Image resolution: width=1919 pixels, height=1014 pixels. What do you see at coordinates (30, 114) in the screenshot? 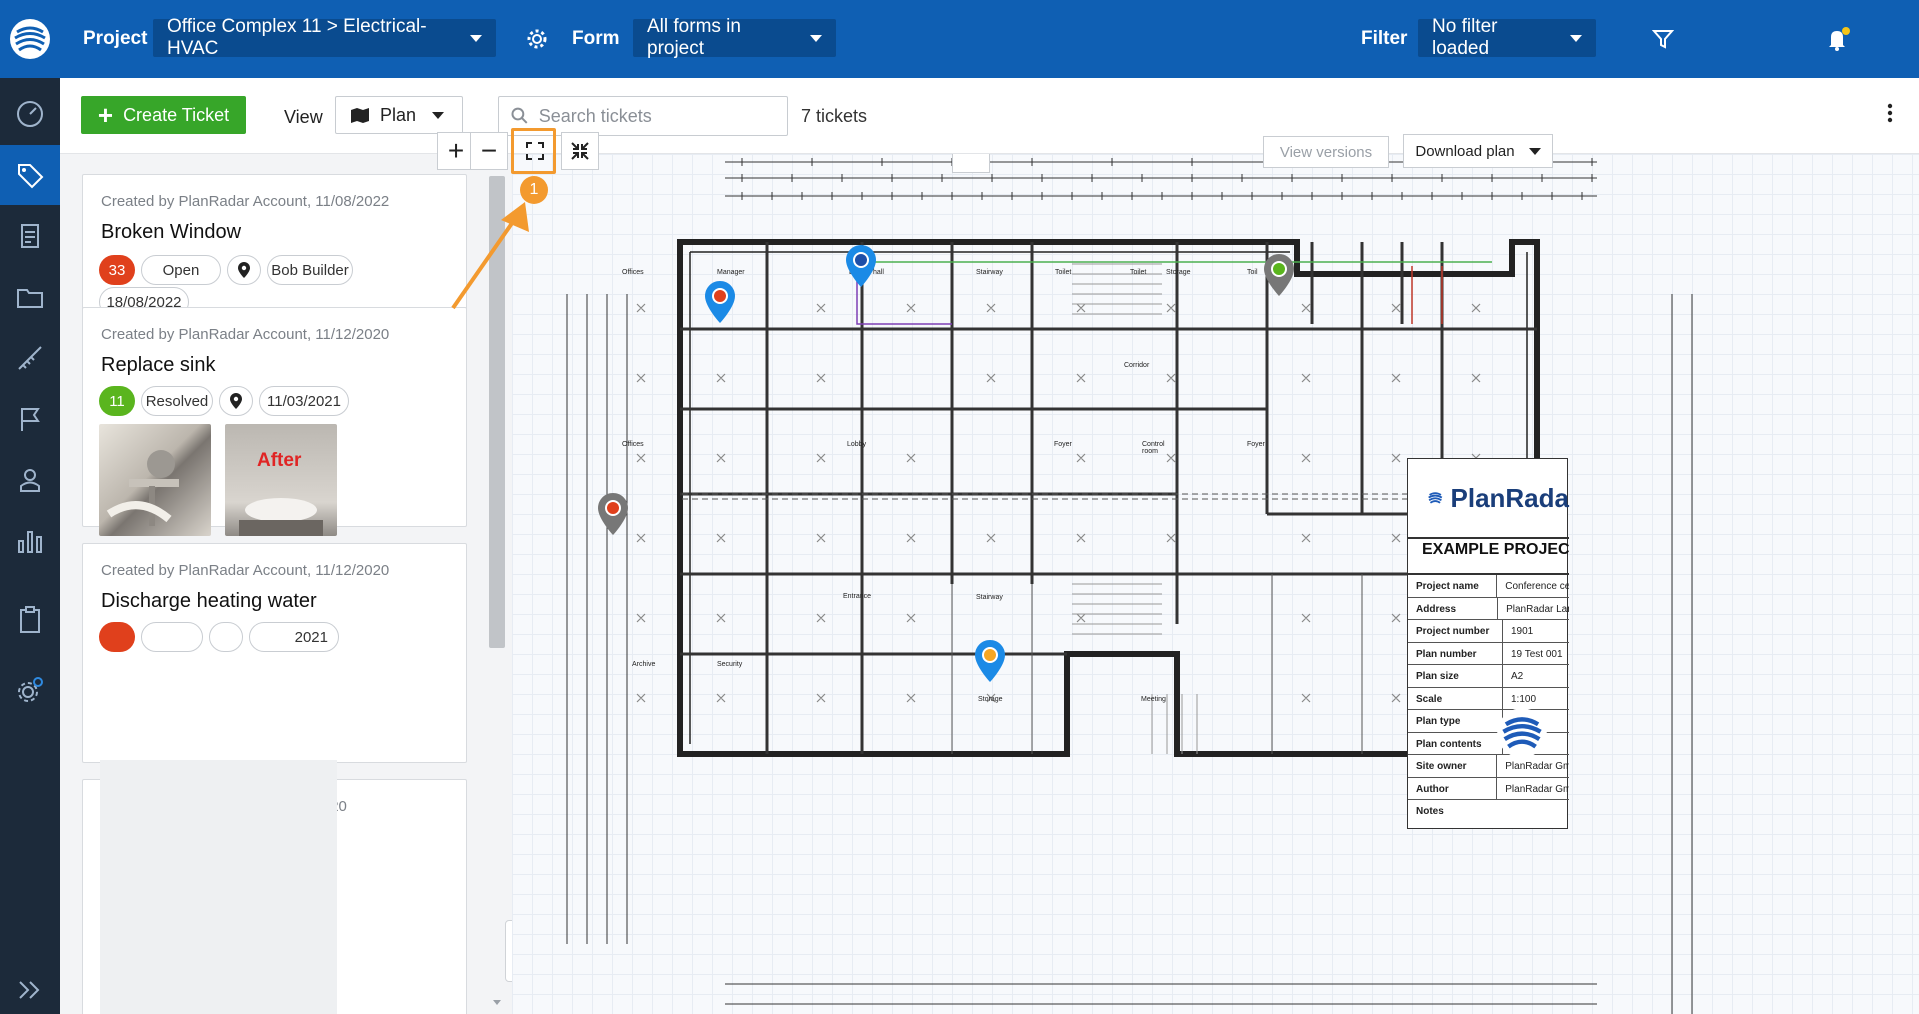
I see `dashboard-icon` at bounding box center [30, 114].